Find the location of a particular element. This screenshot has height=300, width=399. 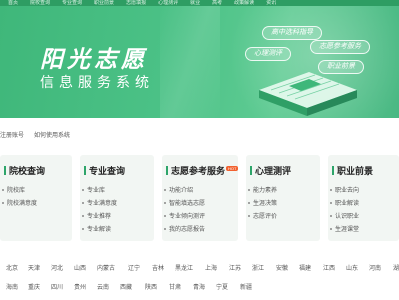

card-item: 智能填选志愿 is located at coordinates (201, 204).